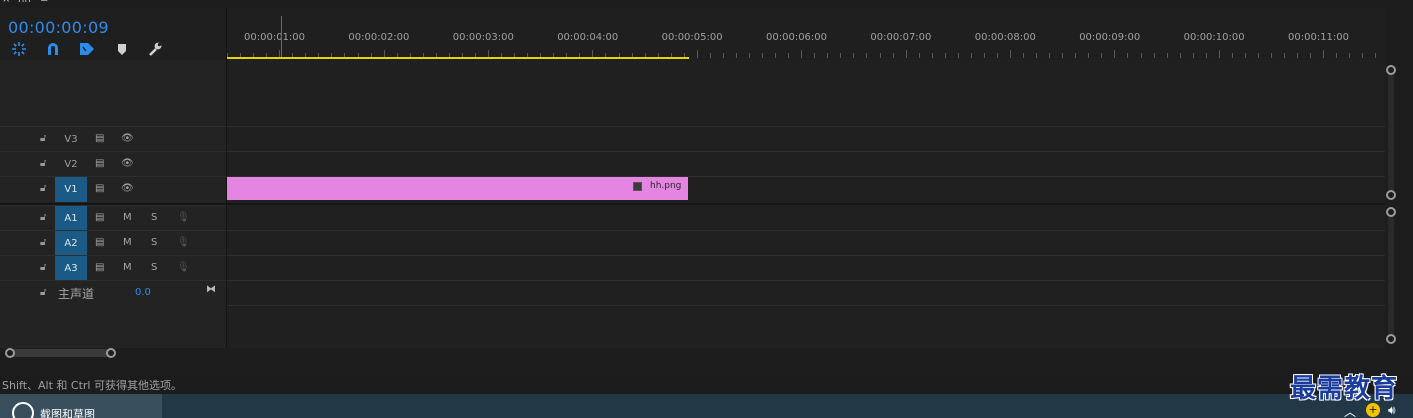  I want to click on master-volume-value: 0.0, so click(143, 292).